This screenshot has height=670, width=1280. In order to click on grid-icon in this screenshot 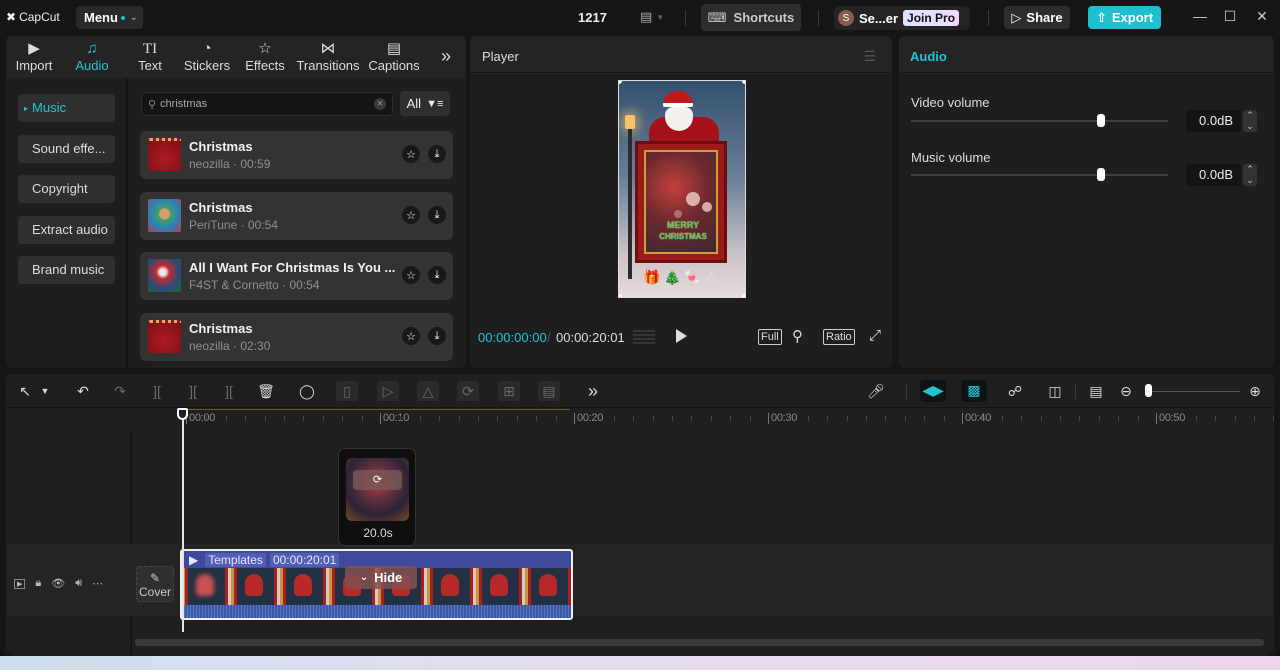, I will do `click(644, 338)`.